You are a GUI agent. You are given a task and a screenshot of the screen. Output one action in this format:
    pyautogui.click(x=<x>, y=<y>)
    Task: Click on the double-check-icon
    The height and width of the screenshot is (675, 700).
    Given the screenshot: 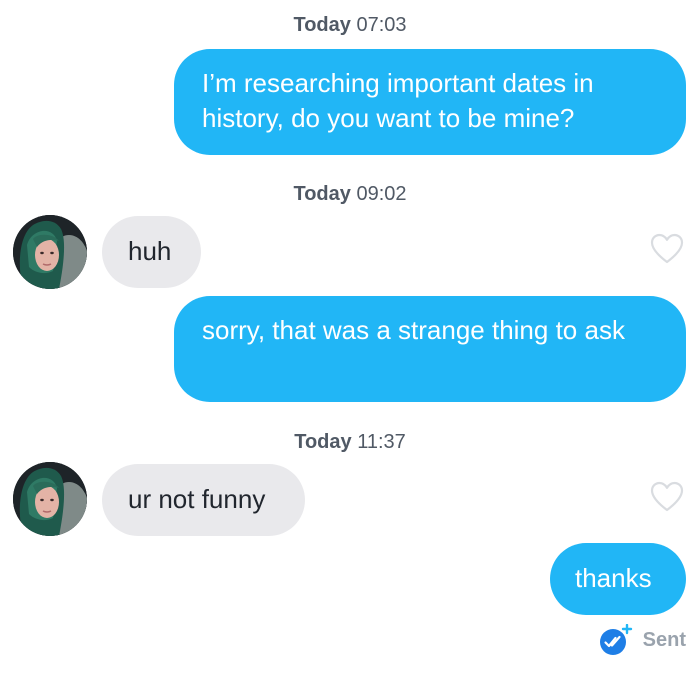 What is the action you would take?
    pyautogui.click(x=615, y=639)
    